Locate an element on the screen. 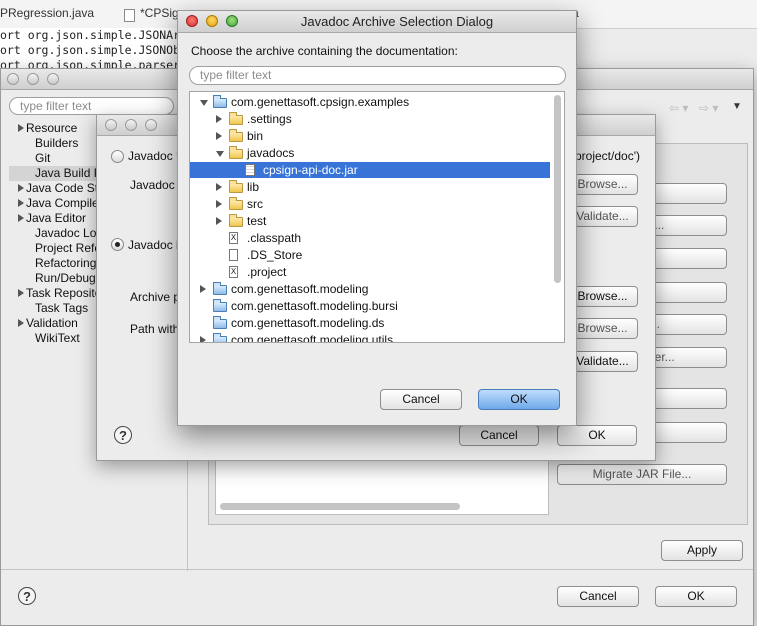 This screenshot has height=626, width=757. archive-ok-button: OK is located at coordinates (519, 399).